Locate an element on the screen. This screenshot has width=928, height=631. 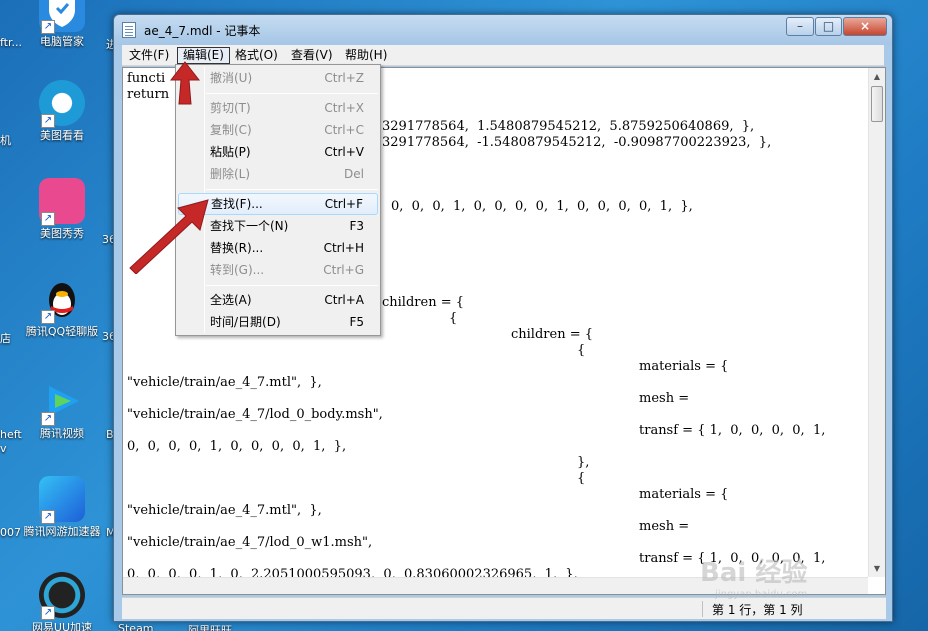
partial-desktop-label: heft is located at coordinates (11, 434).